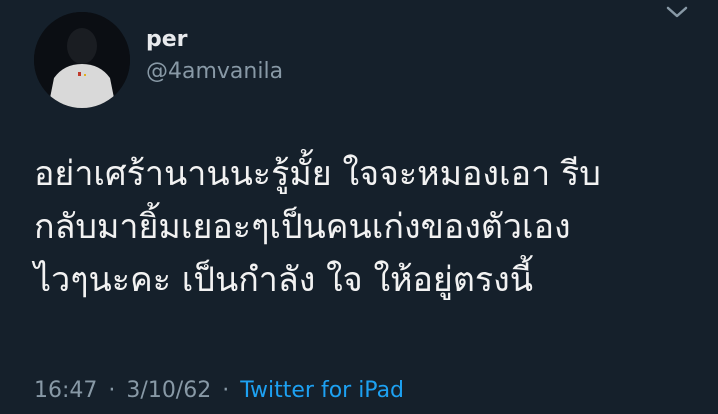 Image resolution: width=718 pixels, height=414 pixels. What do you see at coordinates (322, 390) in the screenshot?
I see `tweet-source-link: Twitter for iPad` at bounding box center [322, 390].